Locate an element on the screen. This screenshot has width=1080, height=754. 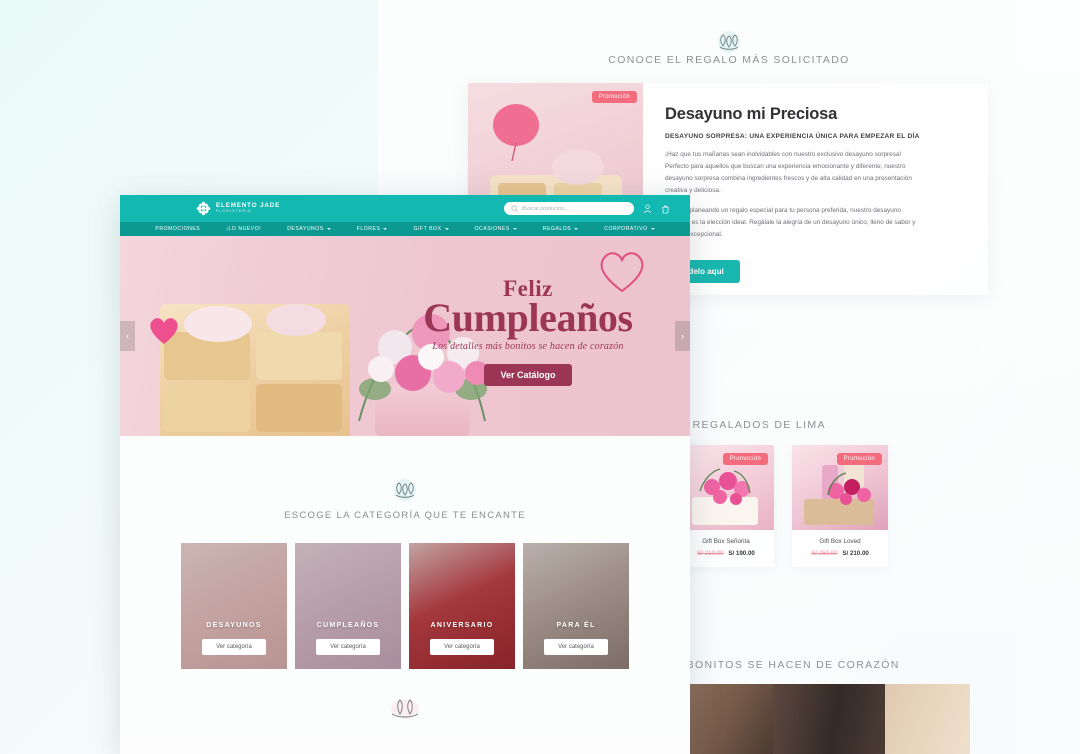
flower-logo-icon is located at coordinates (203, 208).